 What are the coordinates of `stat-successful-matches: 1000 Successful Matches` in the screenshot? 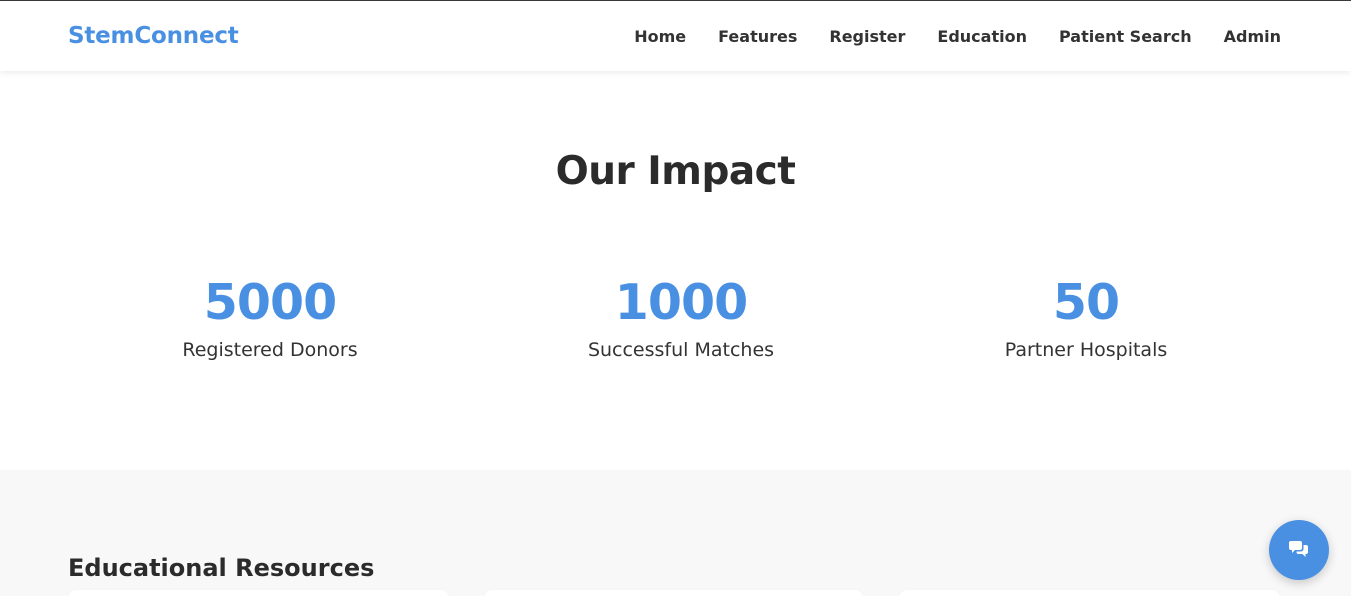 It's located at (681, 317).